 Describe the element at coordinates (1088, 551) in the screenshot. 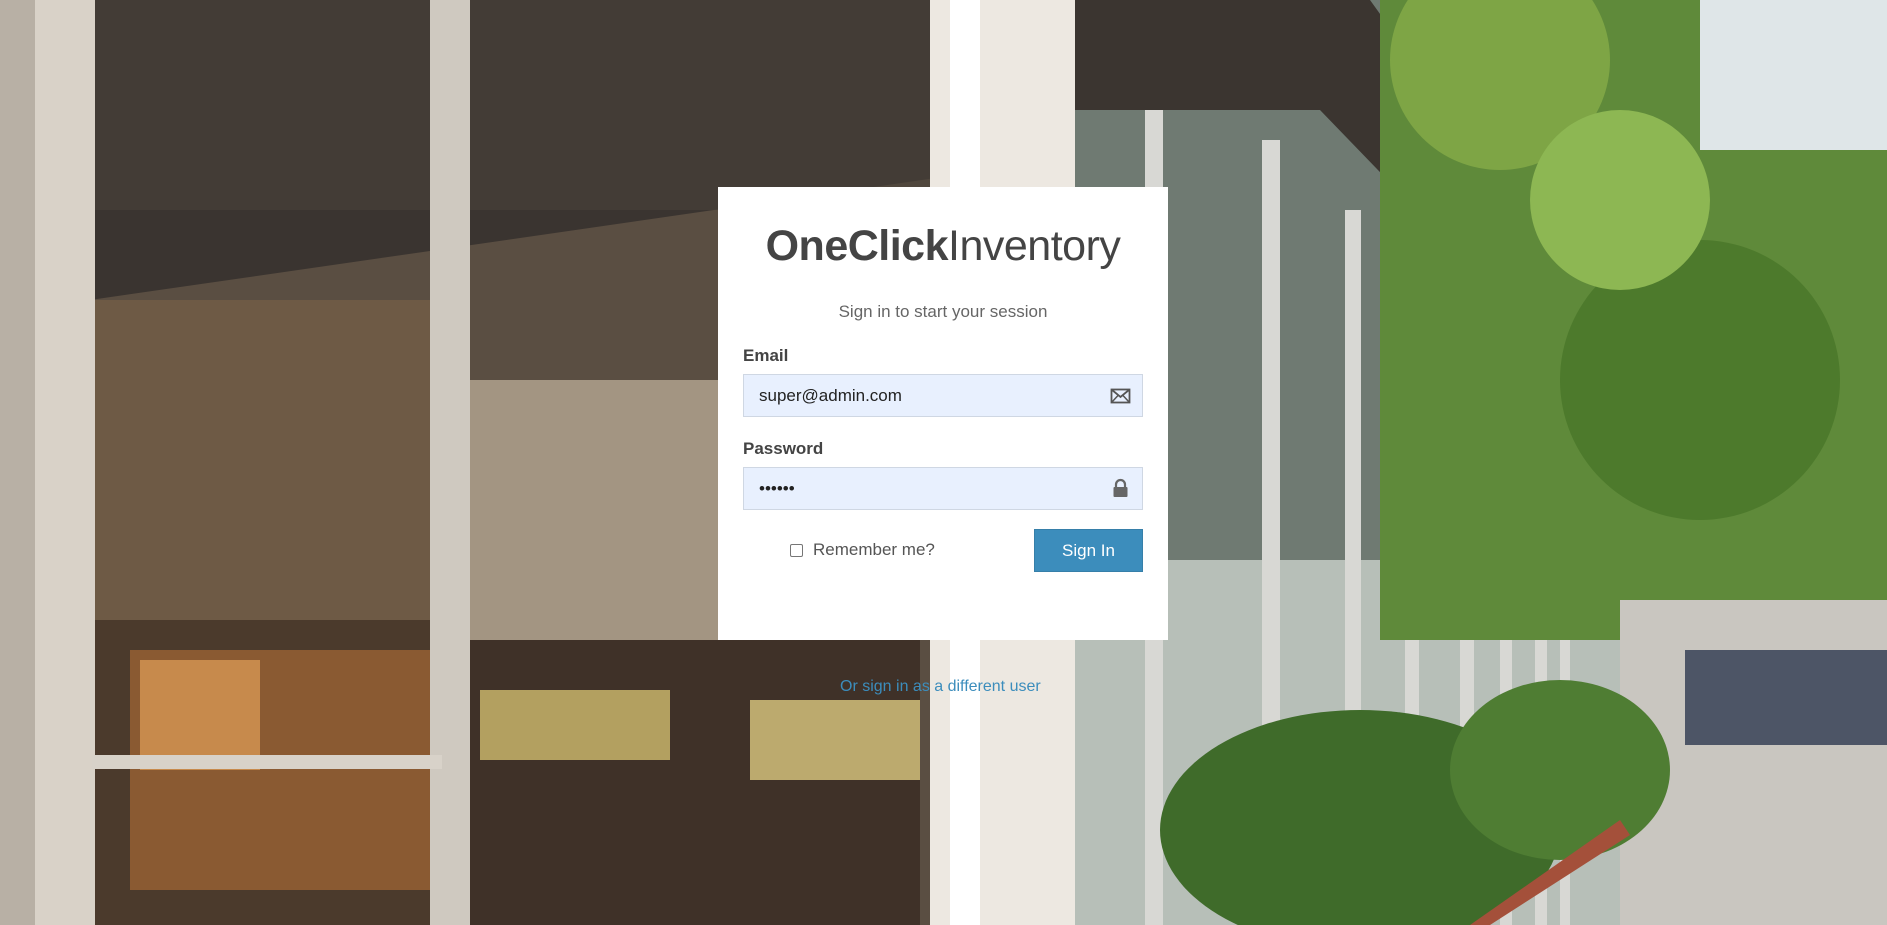

I see `sign-in-button: Sign In` at that location.